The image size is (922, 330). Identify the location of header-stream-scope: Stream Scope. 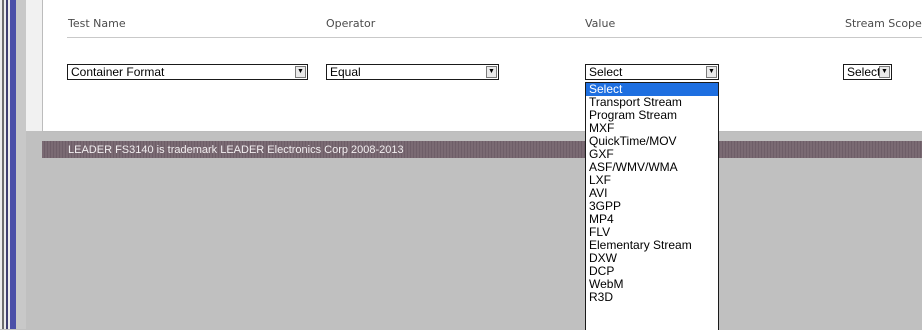
(883, 23).